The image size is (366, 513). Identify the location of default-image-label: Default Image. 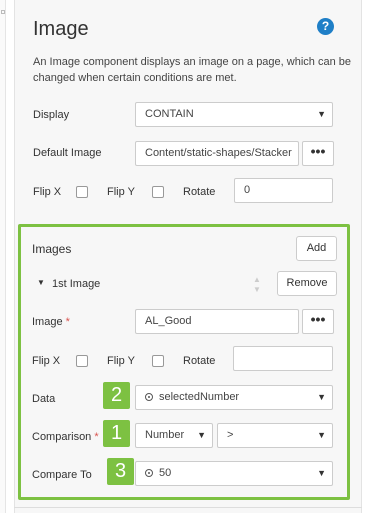
(67, 153).